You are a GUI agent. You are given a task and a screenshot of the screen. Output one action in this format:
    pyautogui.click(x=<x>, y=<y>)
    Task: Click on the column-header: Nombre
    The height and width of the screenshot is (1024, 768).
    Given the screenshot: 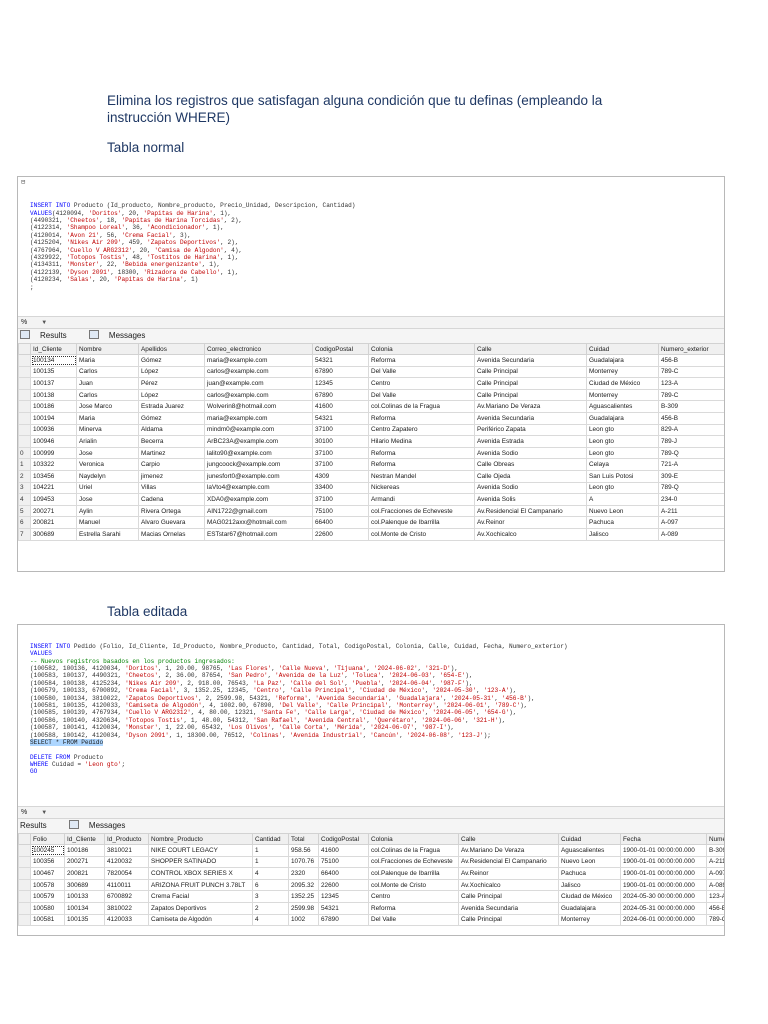 What is the action you would take?
    pyautogui.click(x=107, y=349)
    